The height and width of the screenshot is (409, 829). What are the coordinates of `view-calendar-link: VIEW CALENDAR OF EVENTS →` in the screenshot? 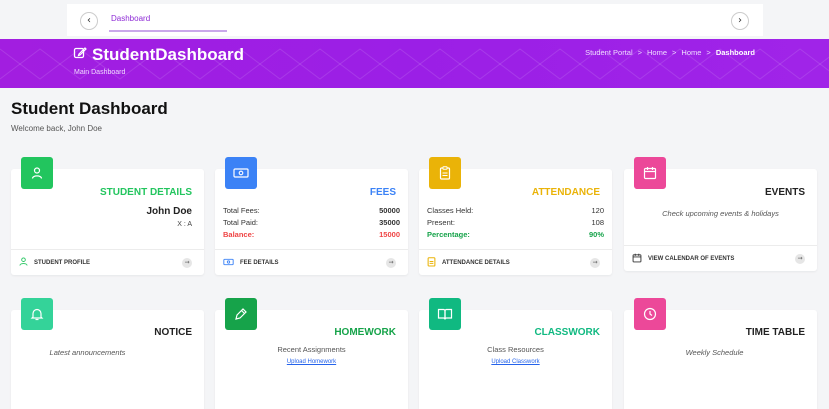 It's located at (720, 258).